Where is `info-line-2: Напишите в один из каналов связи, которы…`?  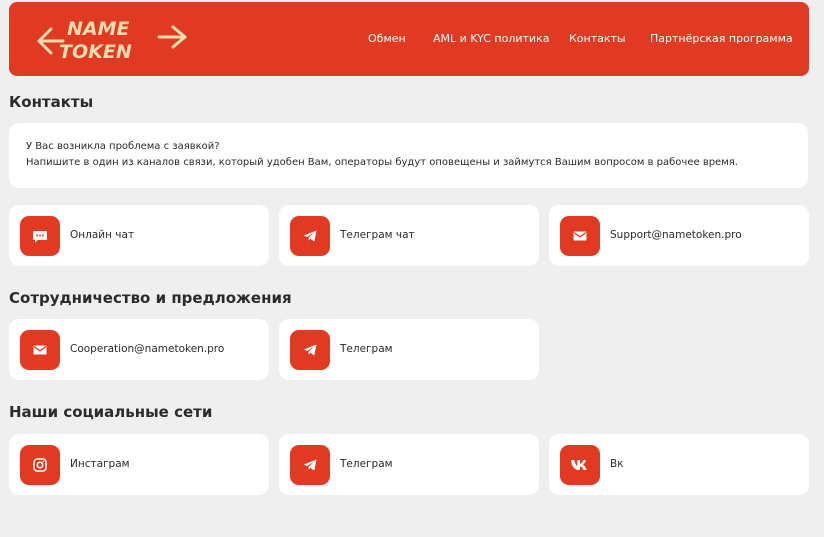
info-line-2: Напишите в один из каналов связи, которы… is located at coordinates (382, 162).